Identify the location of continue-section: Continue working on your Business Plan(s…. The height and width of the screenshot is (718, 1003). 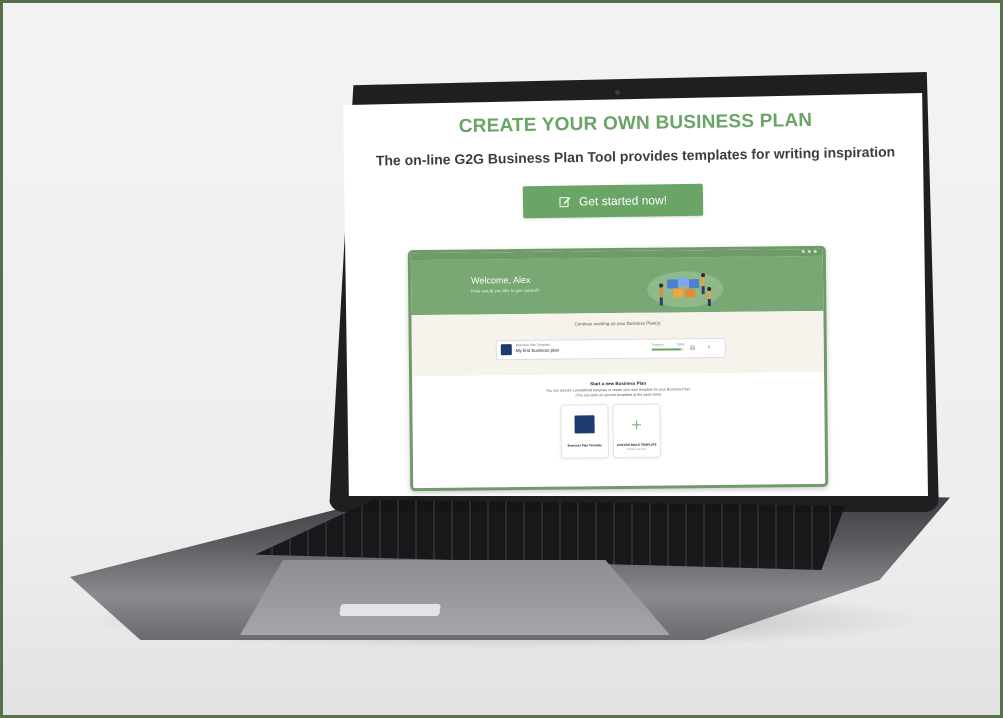
(618, 343).